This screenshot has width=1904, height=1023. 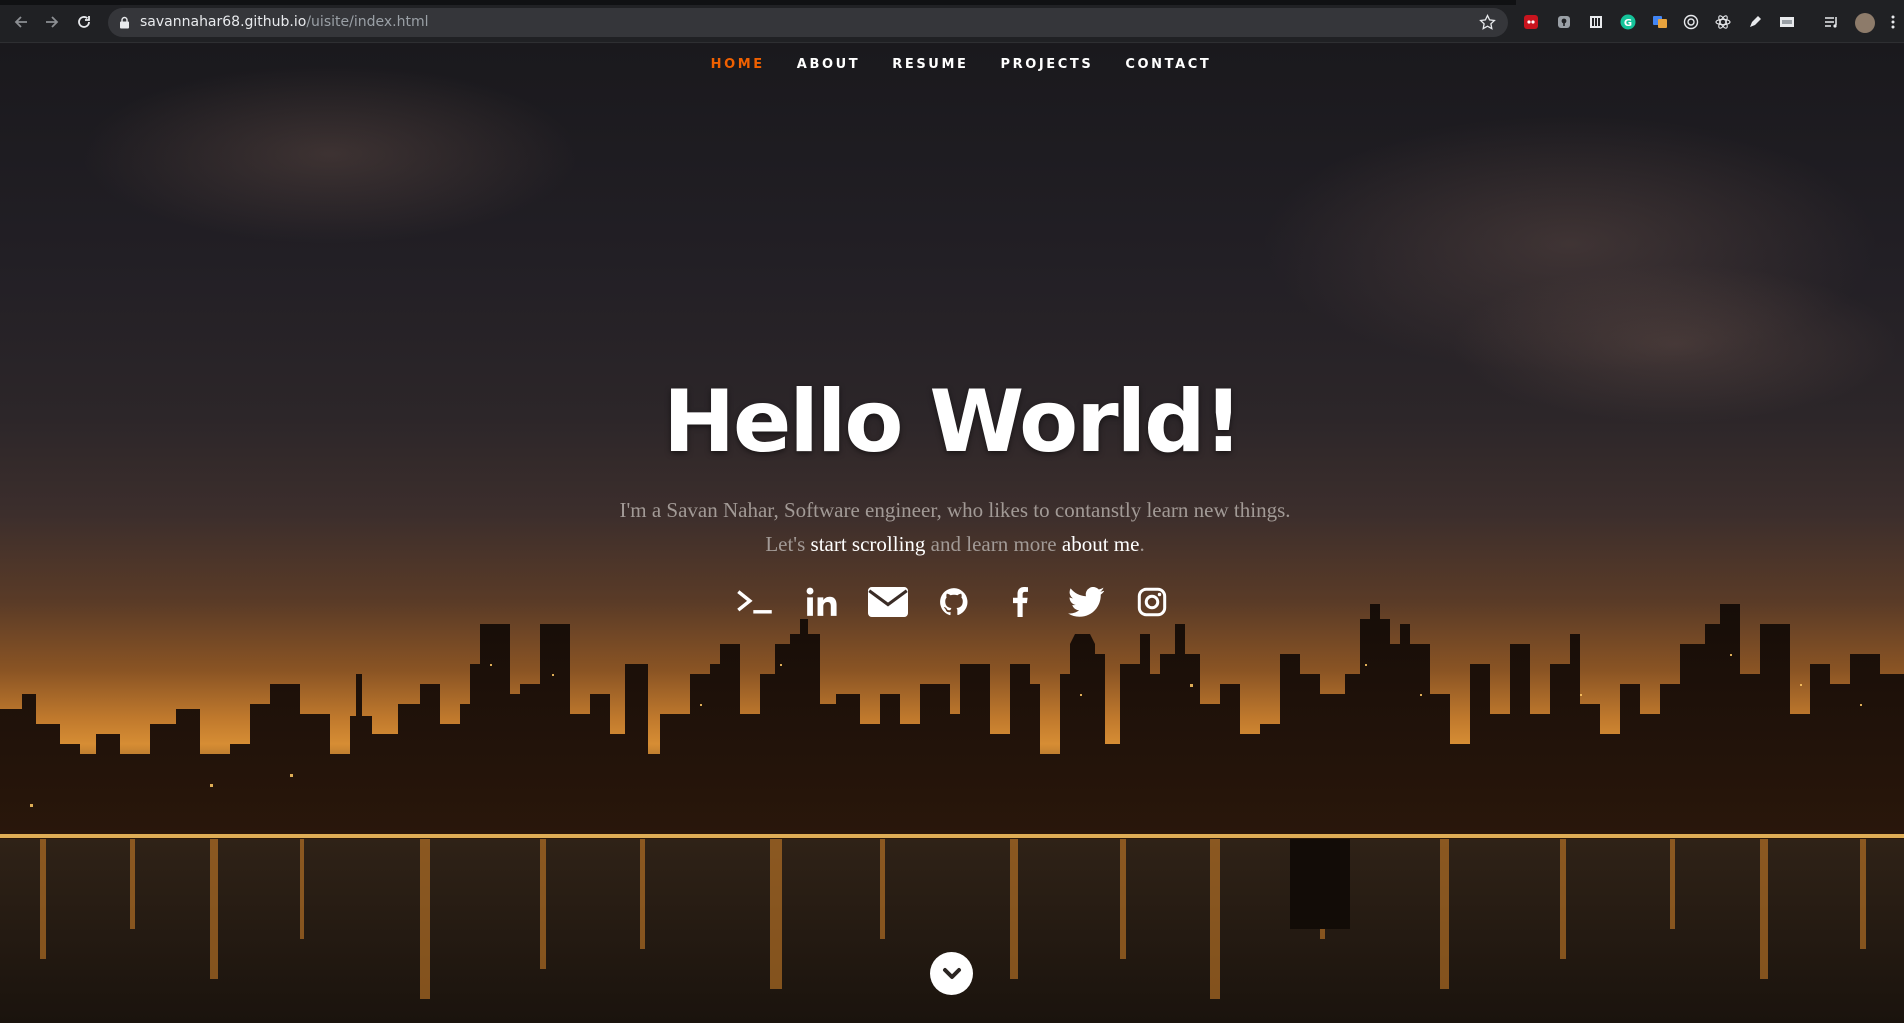 What do you see at coordinates (808, 22) in the screenshot?
I see `address-bar: savannahar68.github.io/uisite/index.html` at bounding box center [808, 22].